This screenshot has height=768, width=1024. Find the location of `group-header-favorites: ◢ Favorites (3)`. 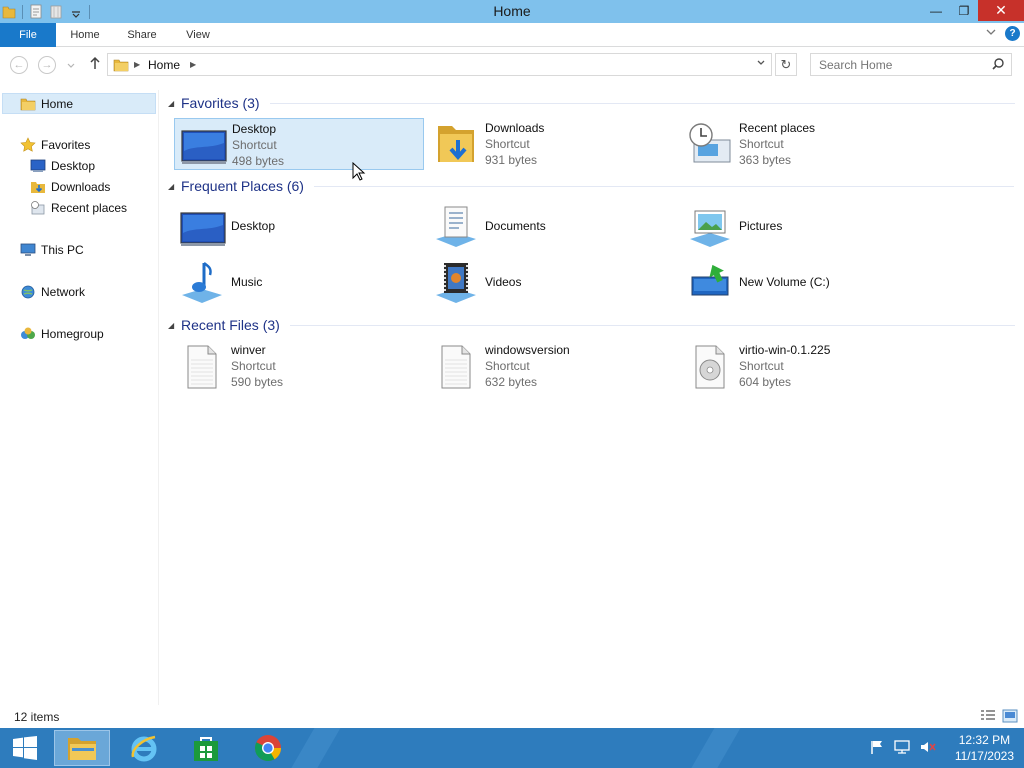

group-header-favorites: ◢ Favorites (3) is located at coordinates (590, 103).